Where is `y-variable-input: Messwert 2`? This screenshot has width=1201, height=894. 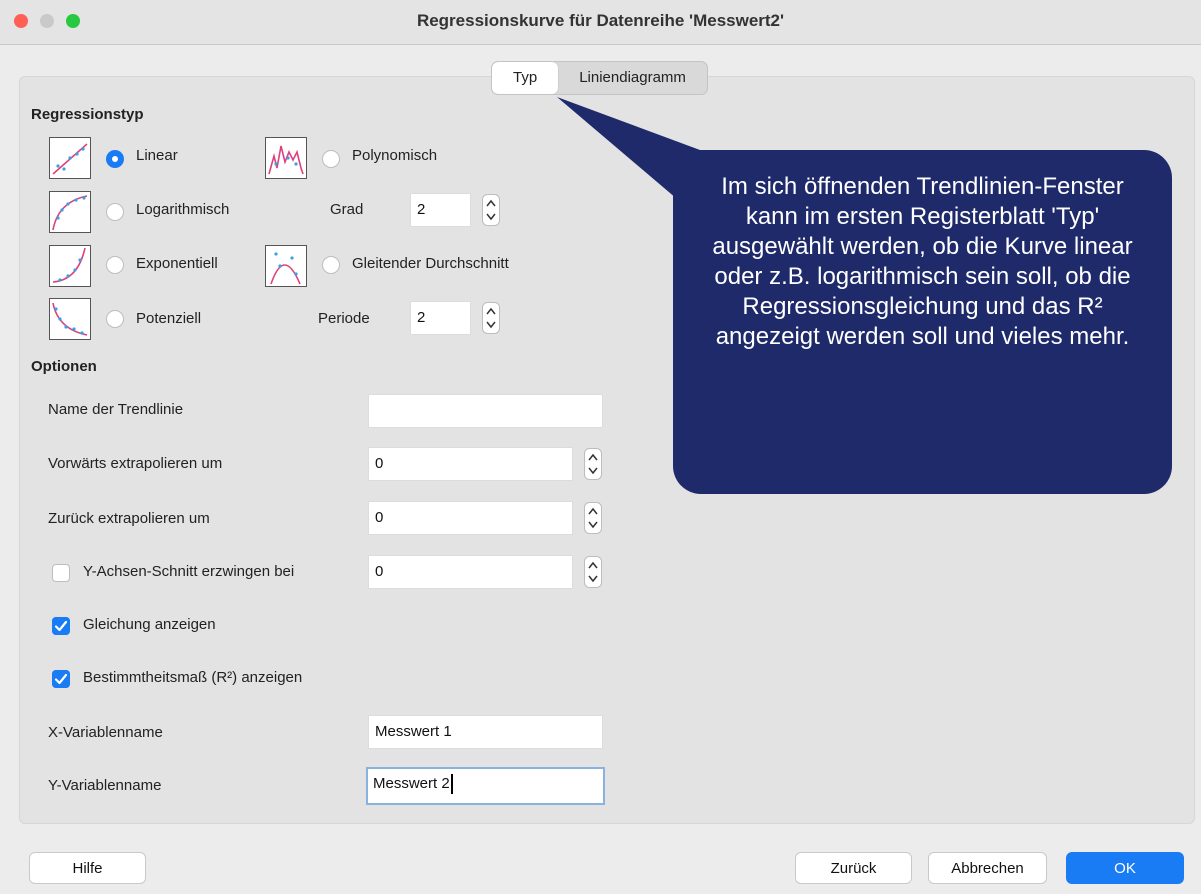 y-variable-input: Messwert 2 is located at coordinates (485, 786).